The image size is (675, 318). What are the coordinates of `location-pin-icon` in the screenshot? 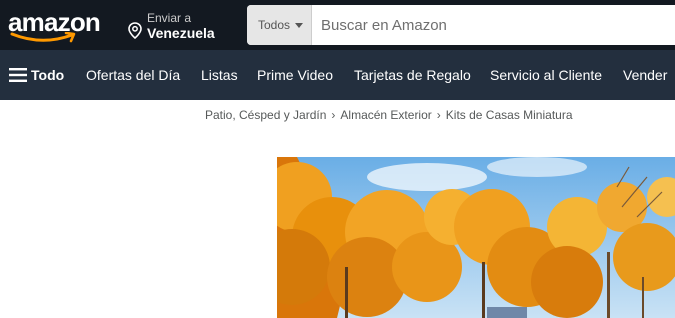 It's located at (135, 30).